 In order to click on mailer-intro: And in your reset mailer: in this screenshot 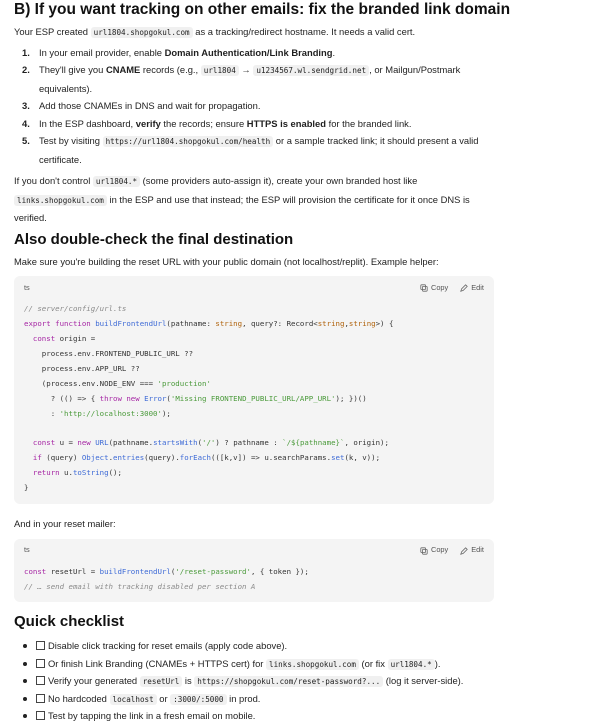, I will do `click(65, 524)`.